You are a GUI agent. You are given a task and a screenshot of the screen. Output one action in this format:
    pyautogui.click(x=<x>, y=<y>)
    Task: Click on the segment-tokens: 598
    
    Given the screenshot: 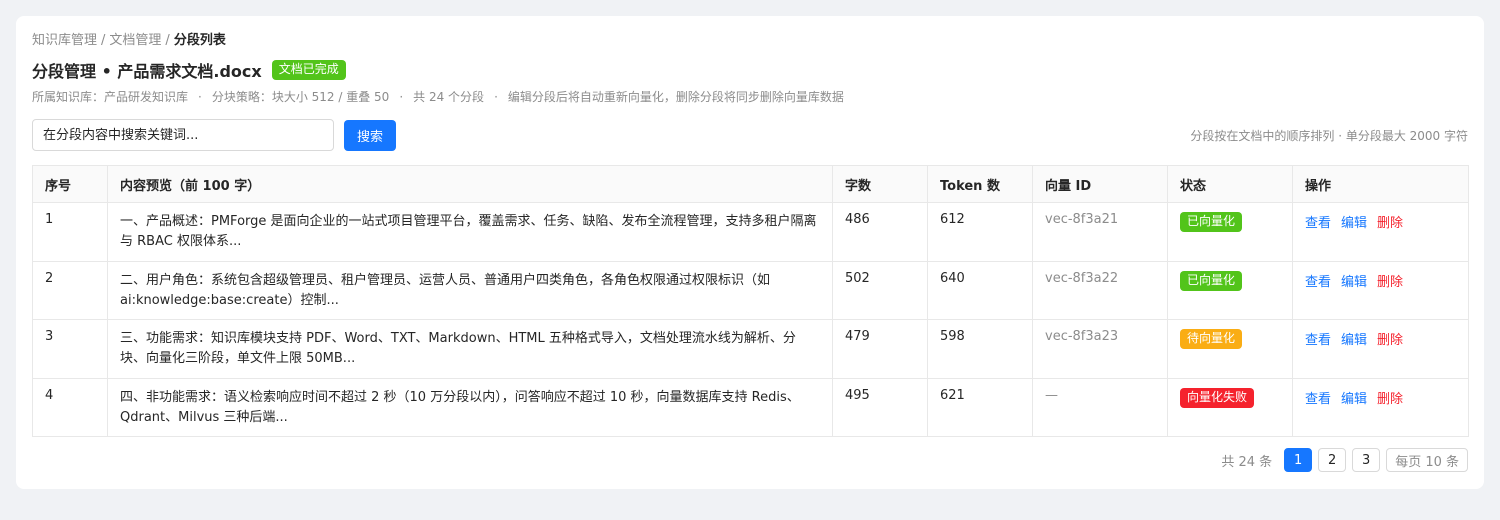 What is the action you would take?
    pyautogui.click(x=980, y=349)
    